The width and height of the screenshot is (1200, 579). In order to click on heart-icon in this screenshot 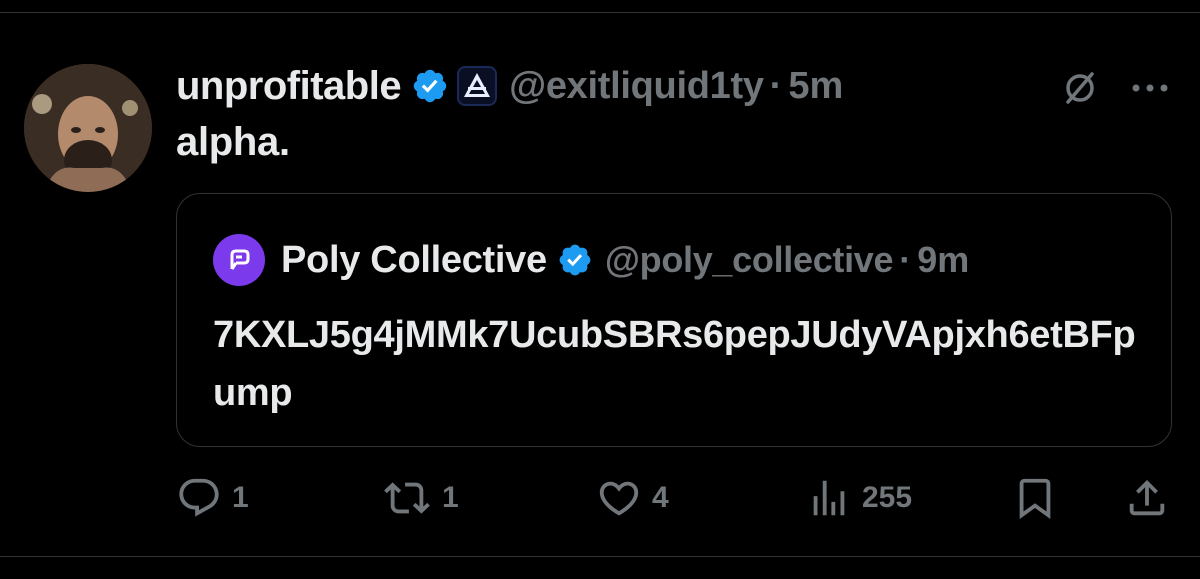, I will do `click(619, 498)`.